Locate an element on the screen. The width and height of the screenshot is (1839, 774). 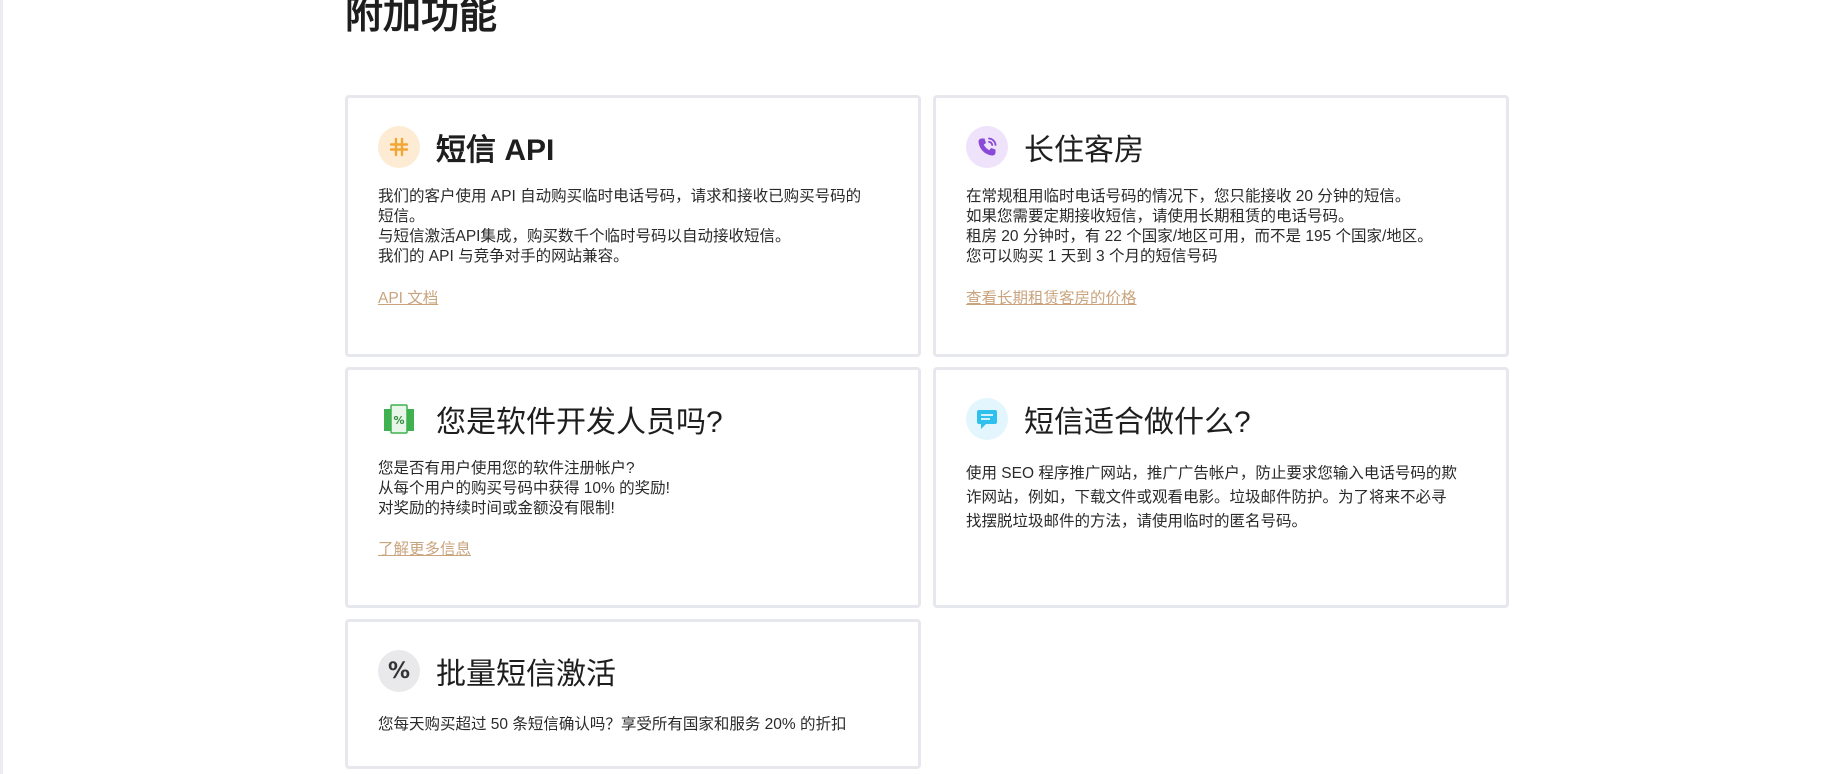
description-line: 短信。 is located at coordinates (401, 216).